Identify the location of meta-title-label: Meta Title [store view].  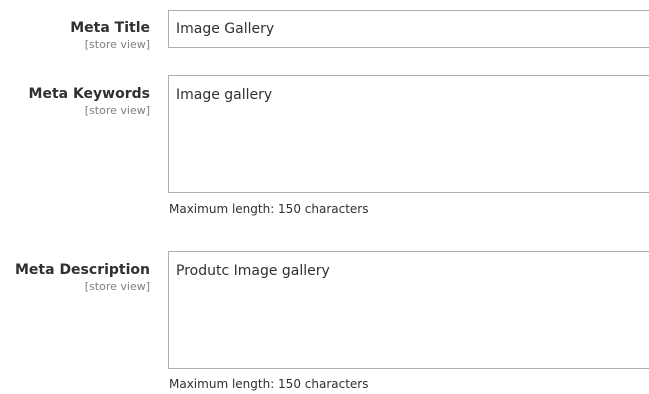
(110, 35).